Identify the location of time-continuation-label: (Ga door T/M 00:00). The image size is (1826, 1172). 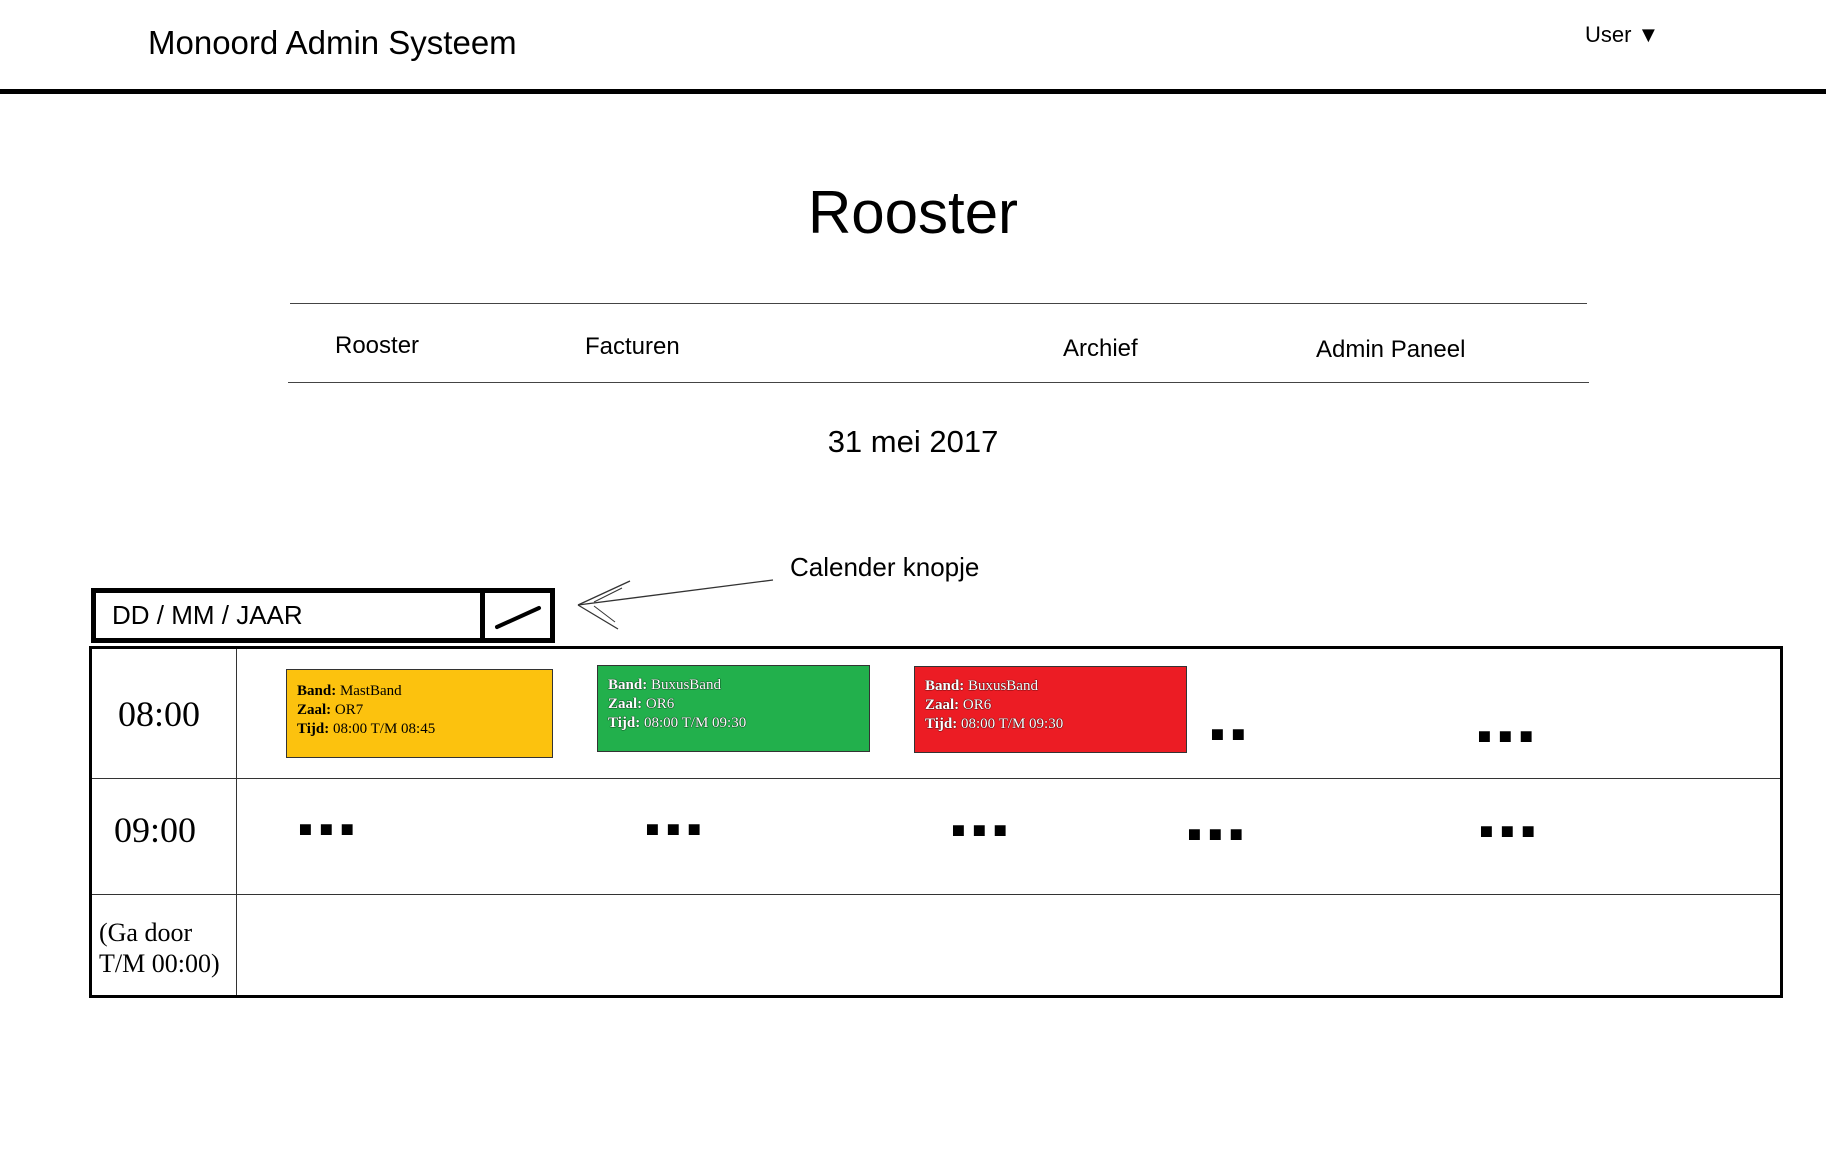
(159, 948).